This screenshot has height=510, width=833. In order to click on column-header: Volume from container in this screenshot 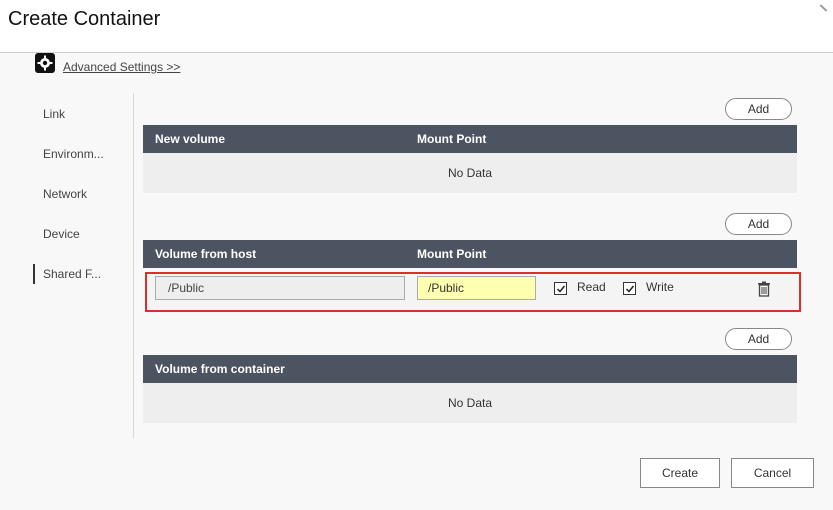, I will do `click(220, 369)`.